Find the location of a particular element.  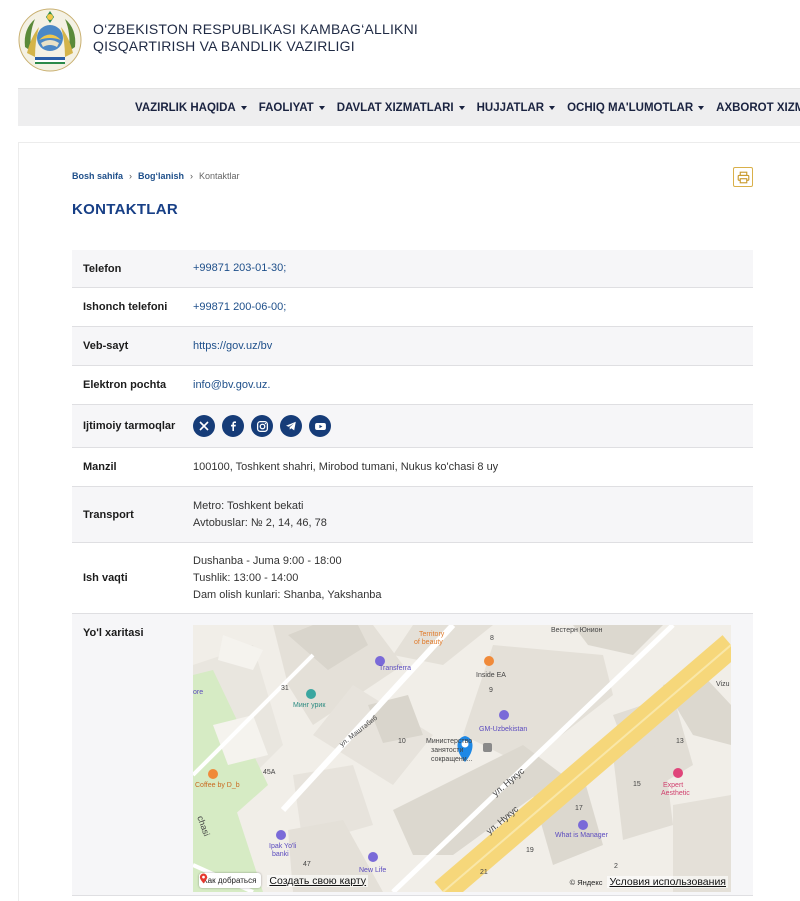

nav-item-hujjatlar: HUJJATLAR is located at coordinates (516, 108).